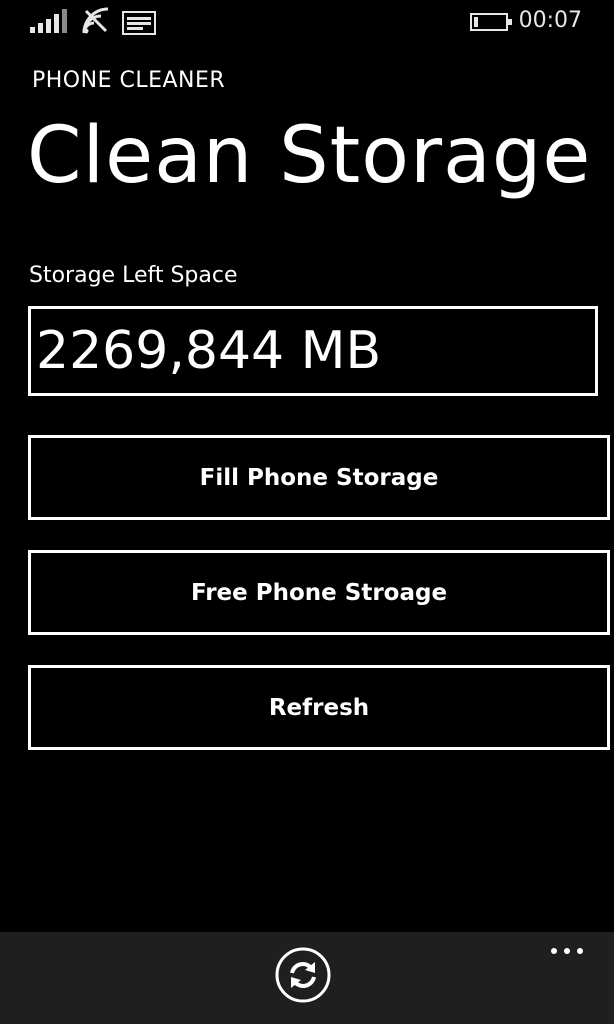 This screenshot has height=1024, width=614. I want to click on storage-value: 2269,844 MB, so click(209, 351).